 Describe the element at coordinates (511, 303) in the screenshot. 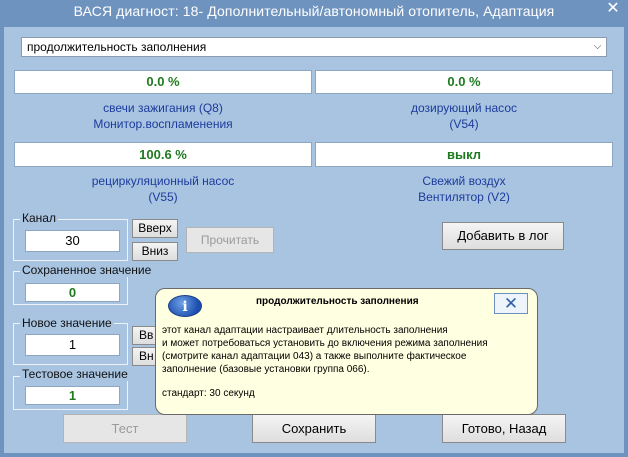

I see `tooltip-close-button: ✕` at that location.